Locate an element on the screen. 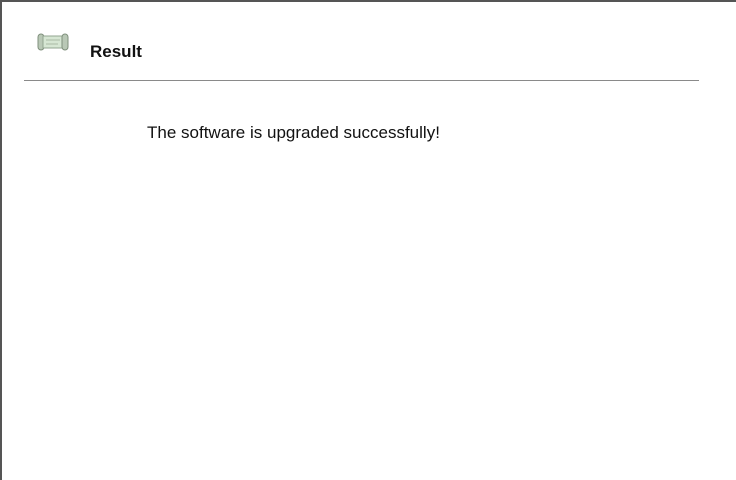  scroll-icon is located at coordinates (53, 42).